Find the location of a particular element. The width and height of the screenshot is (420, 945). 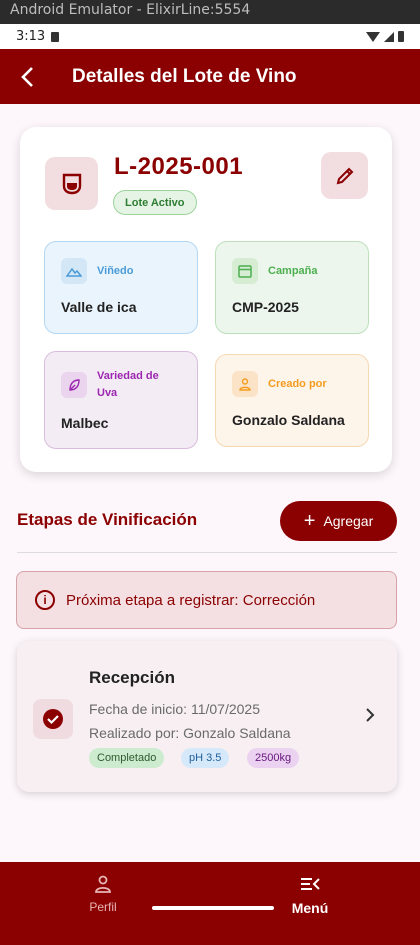

stages-section-title: Etapas de Vinificación is located at coordinates (107, 519).